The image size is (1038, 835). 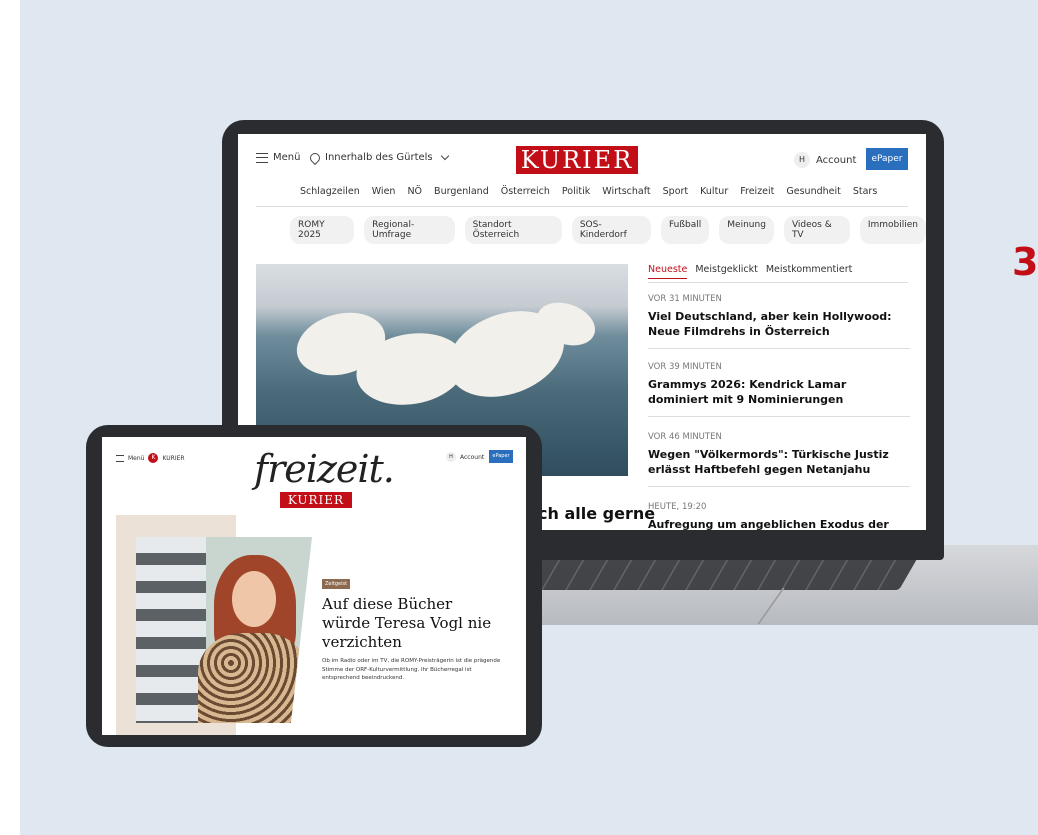 I want to click on news-tab: Meistkommentiert, so click(x=809, y=271).